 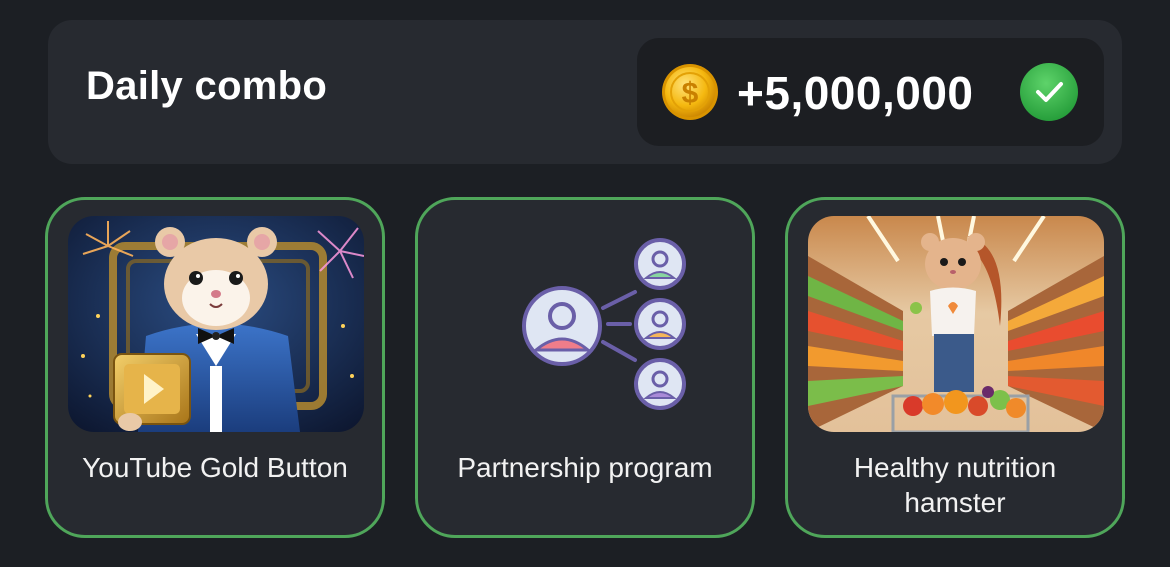 What do you see at coordinates (216, 324) in the screenshot?
I see `hamster-youtube-gold-button-image` at bounding box center [216, 324].